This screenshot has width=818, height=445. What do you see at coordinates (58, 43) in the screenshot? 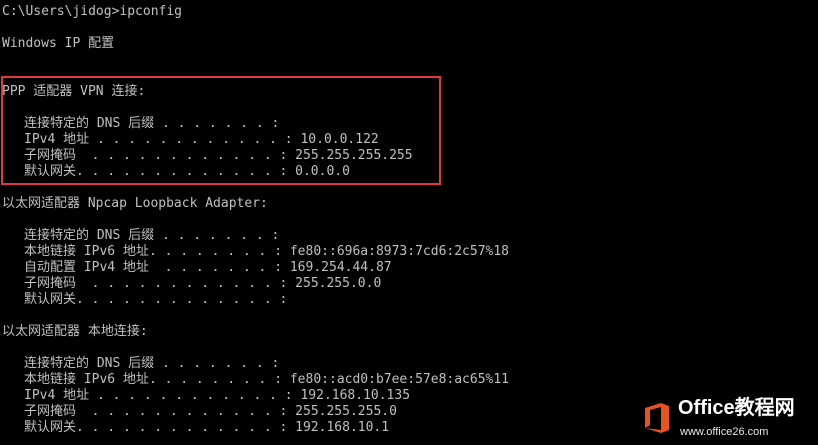
I see `ipconfig-header: Windows IP 配置` at bounding box center [58, 43].